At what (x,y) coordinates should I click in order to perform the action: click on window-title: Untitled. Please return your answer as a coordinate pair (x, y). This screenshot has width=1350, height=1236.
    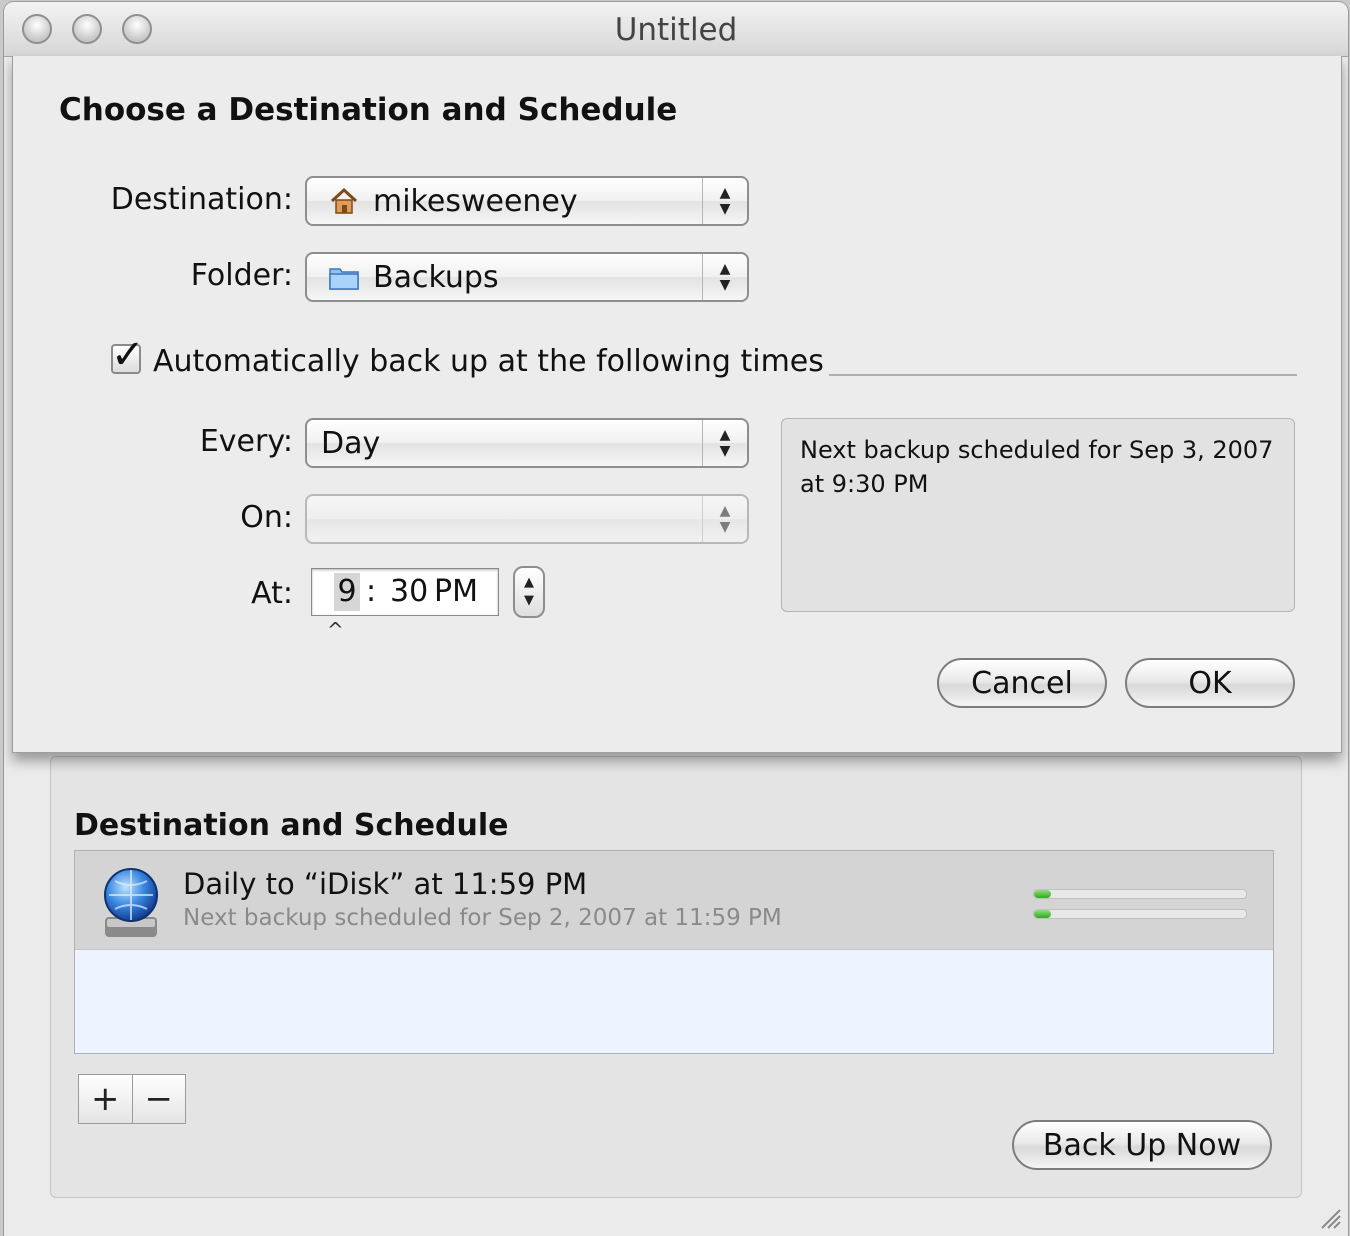
    Looking at the image, I should click on (676, 30).